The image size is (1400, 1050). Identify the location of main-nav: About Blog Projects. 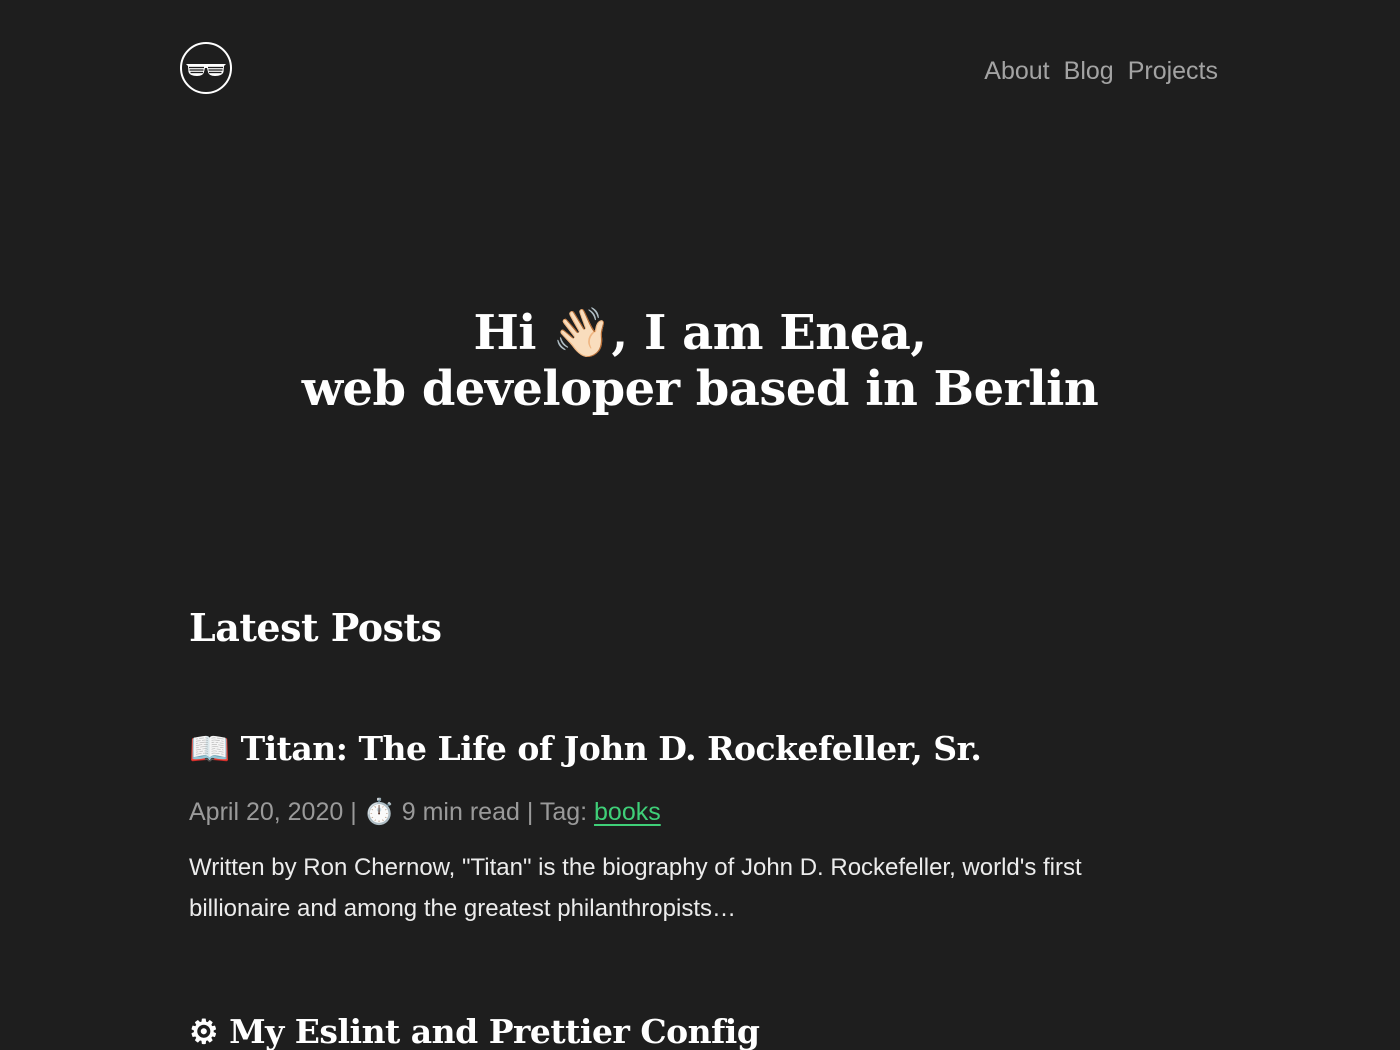
(1101, 71).